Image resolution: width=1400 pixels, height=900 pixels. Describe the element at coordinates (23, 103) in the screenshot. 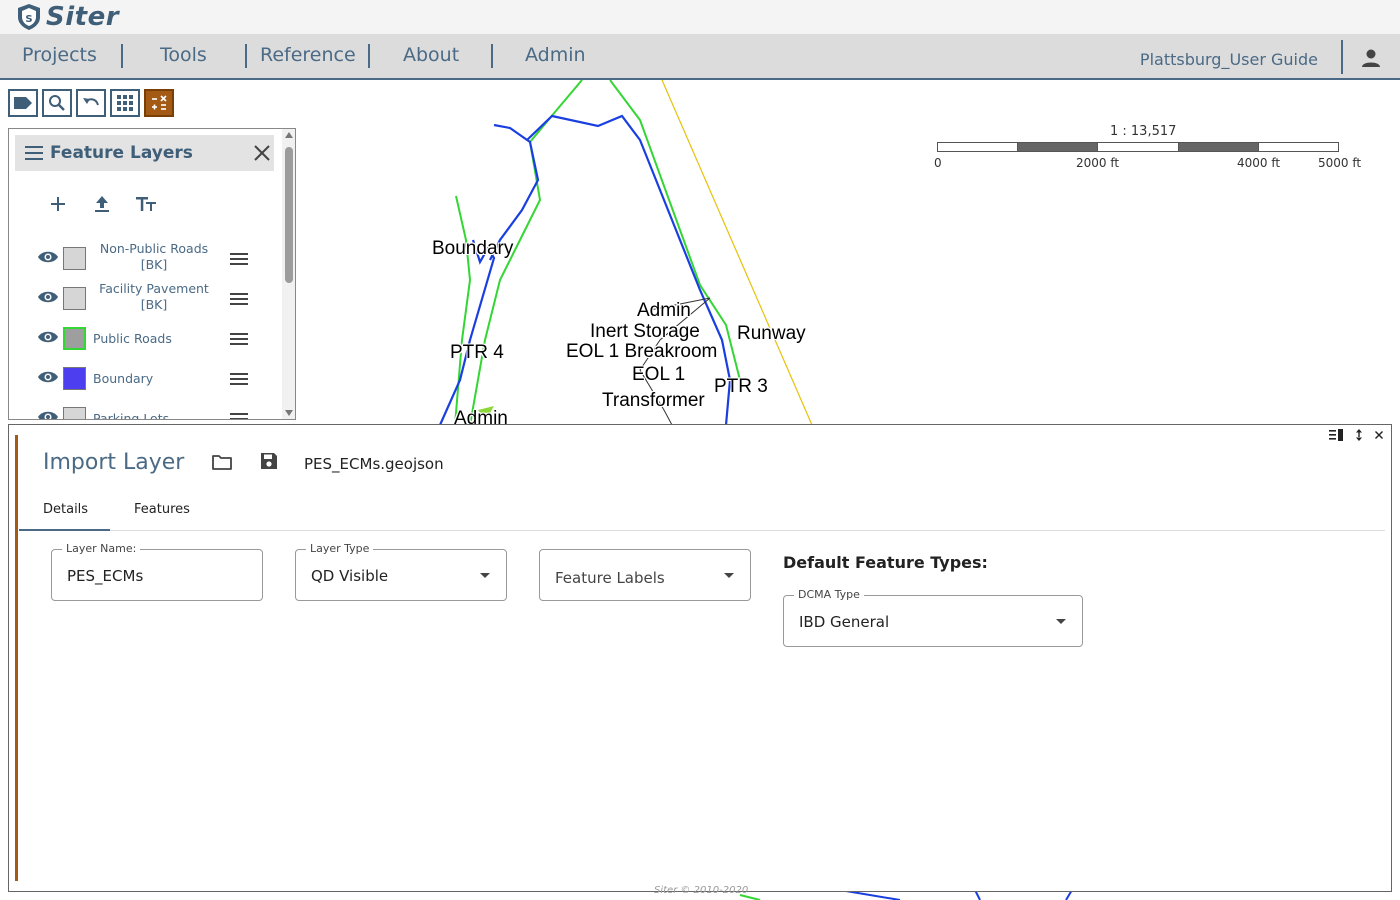

I see `label-tool-button` at that location.